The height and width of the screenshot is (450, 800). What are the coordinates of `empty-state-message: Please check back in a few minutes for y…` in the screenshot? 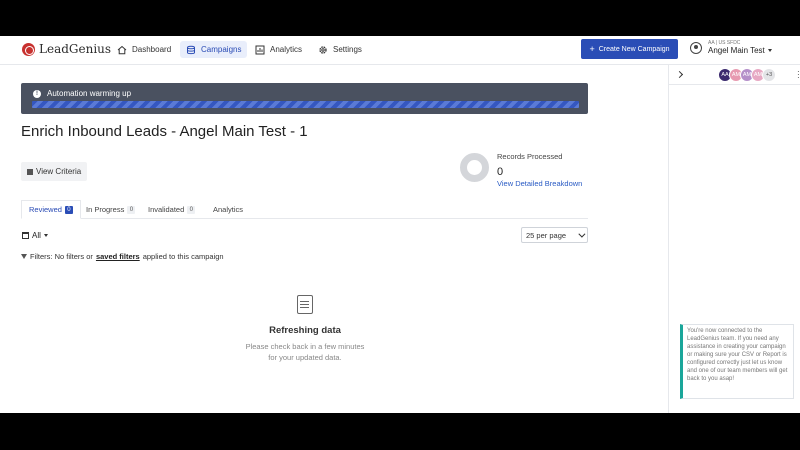 It's located at (305, 352).